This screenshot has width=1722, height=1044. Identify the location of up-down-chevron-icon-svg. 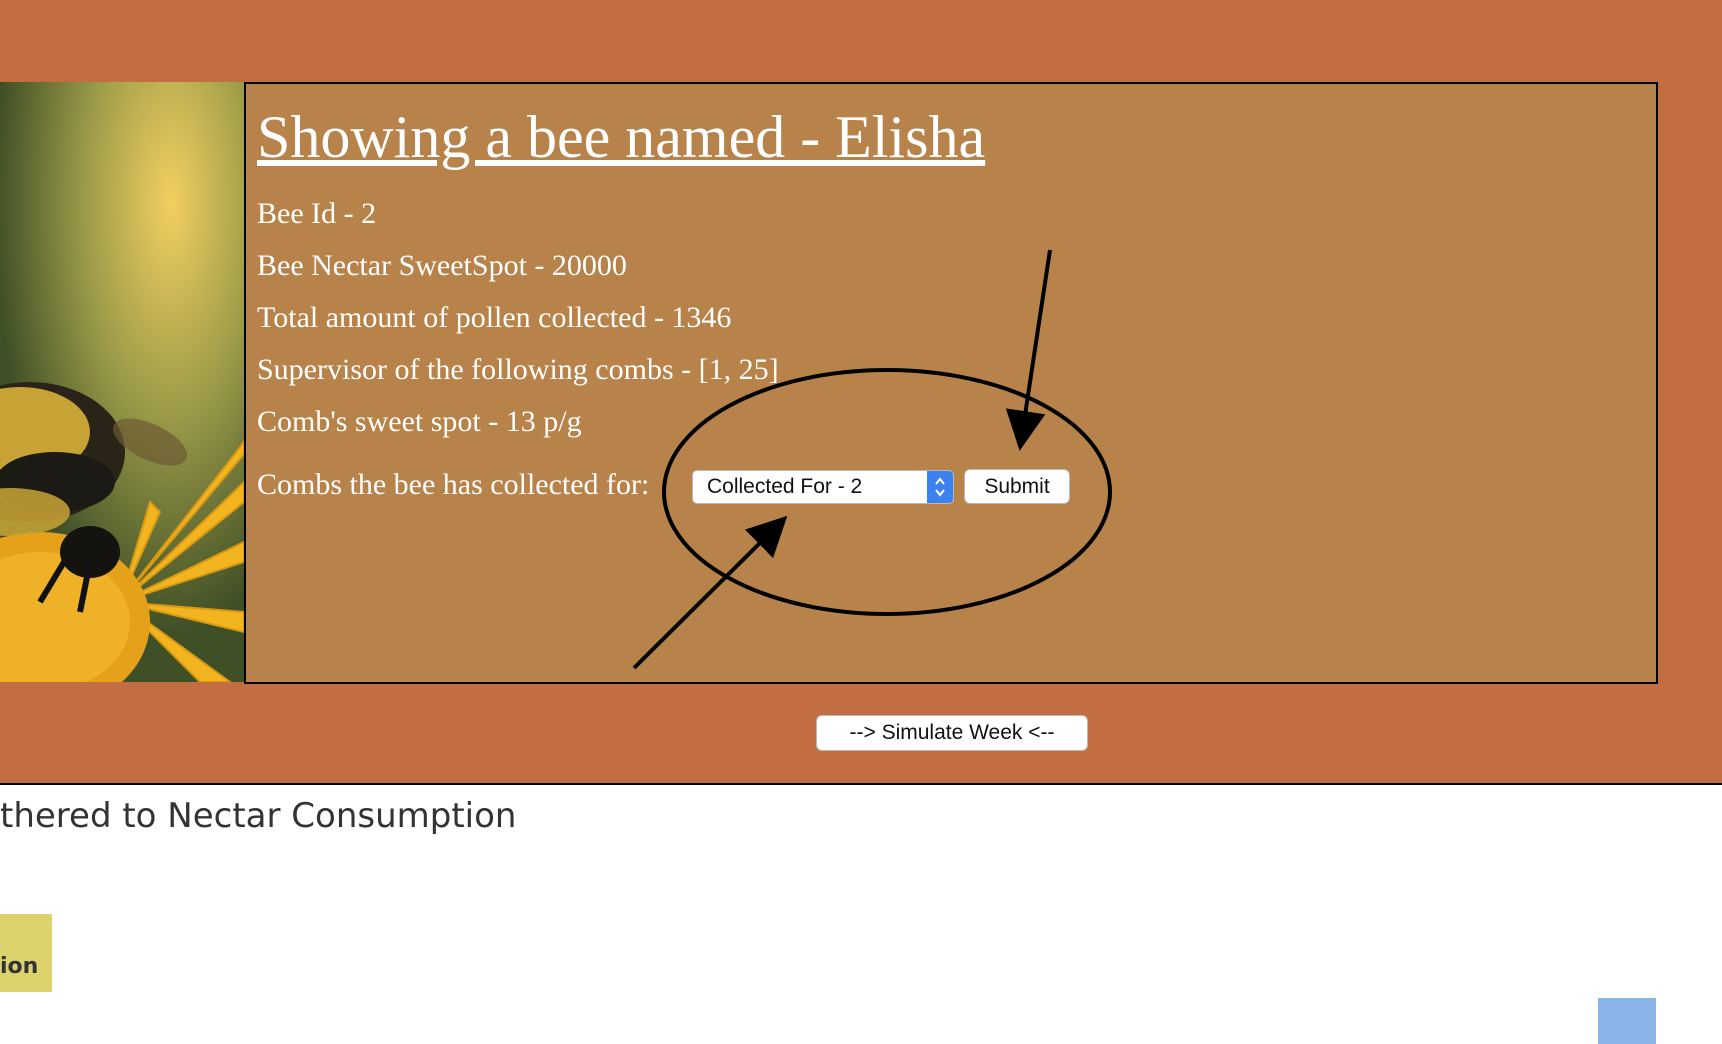
(940, 487).